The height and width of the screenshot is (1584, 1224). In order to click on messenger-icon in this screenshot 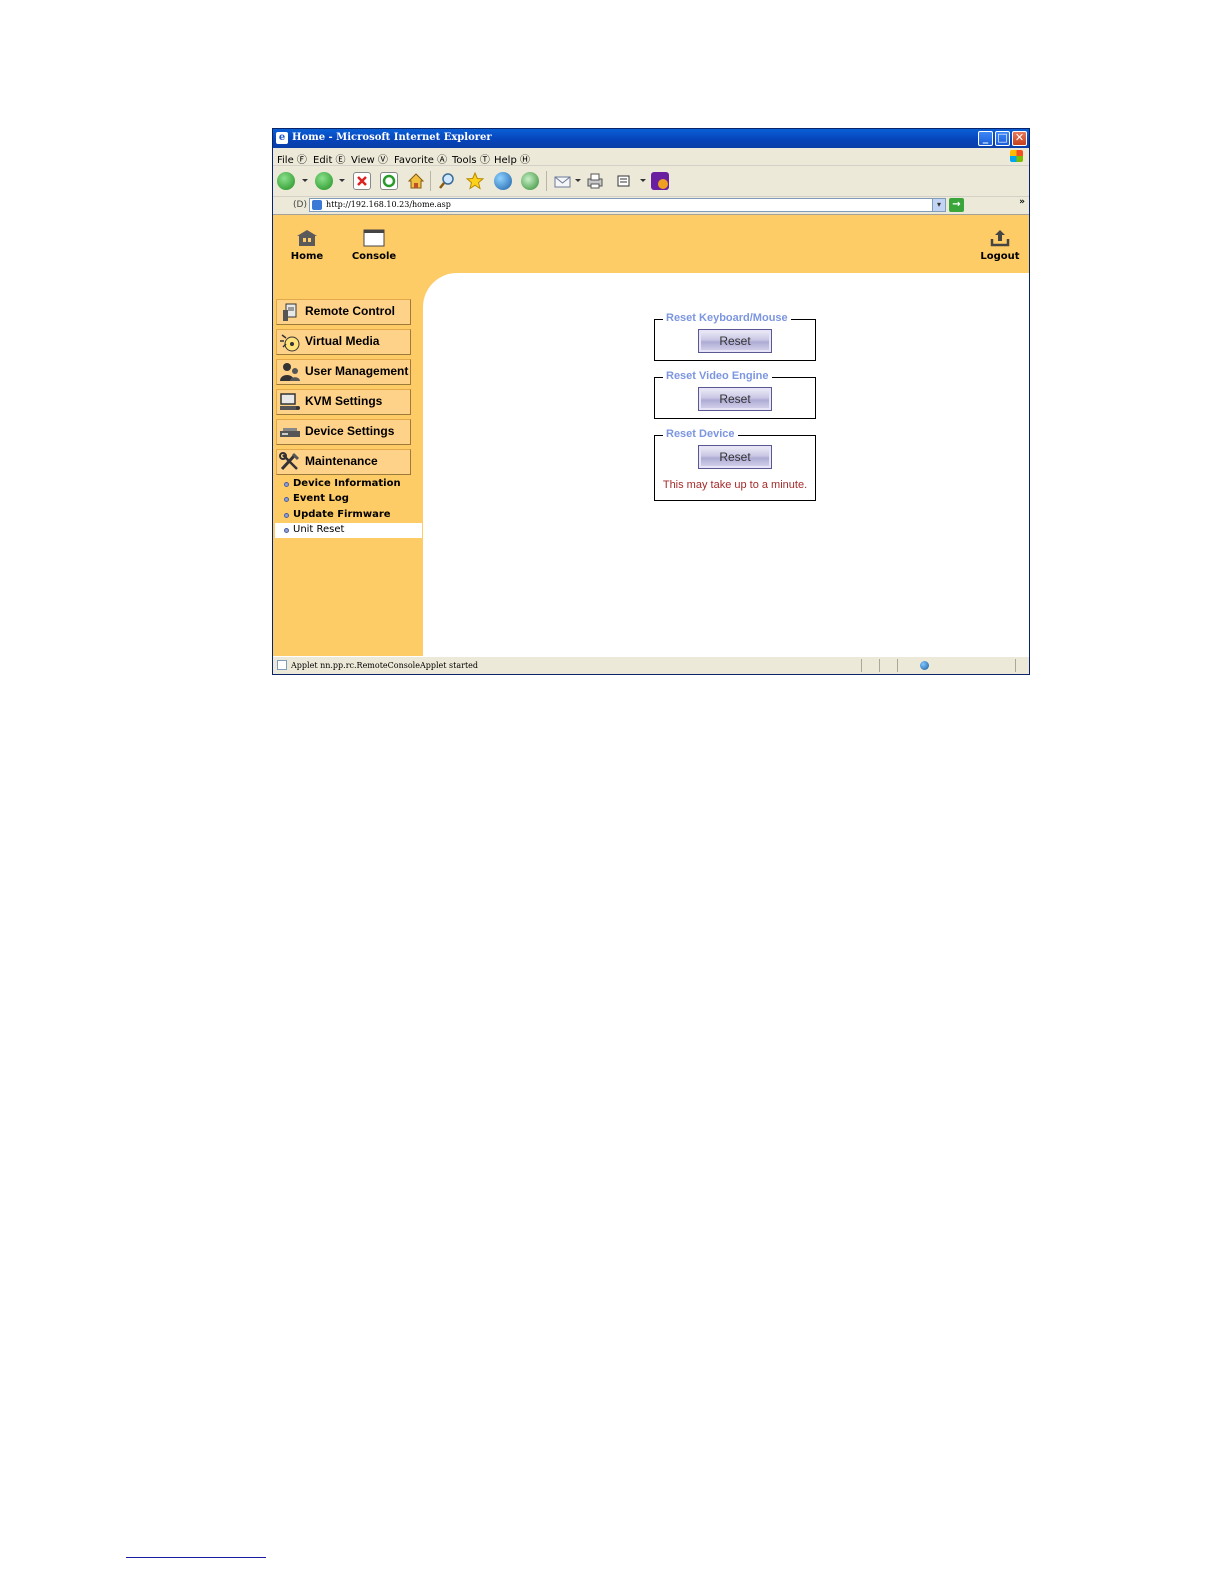, I will do `click(660, 181)`.